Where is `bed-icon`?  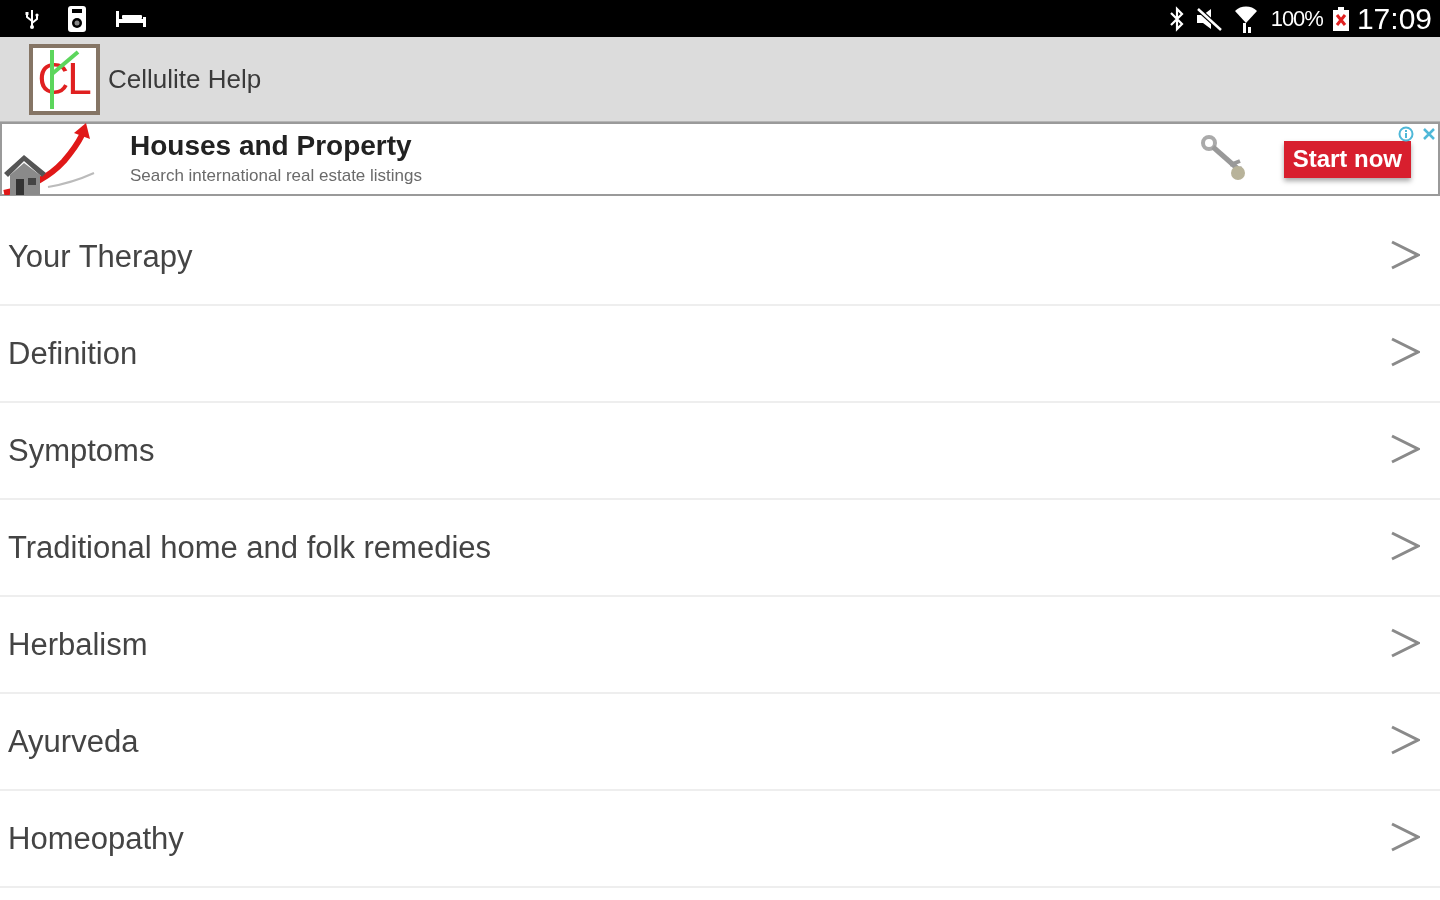
bed-icon is located at coordinates (131, 18).